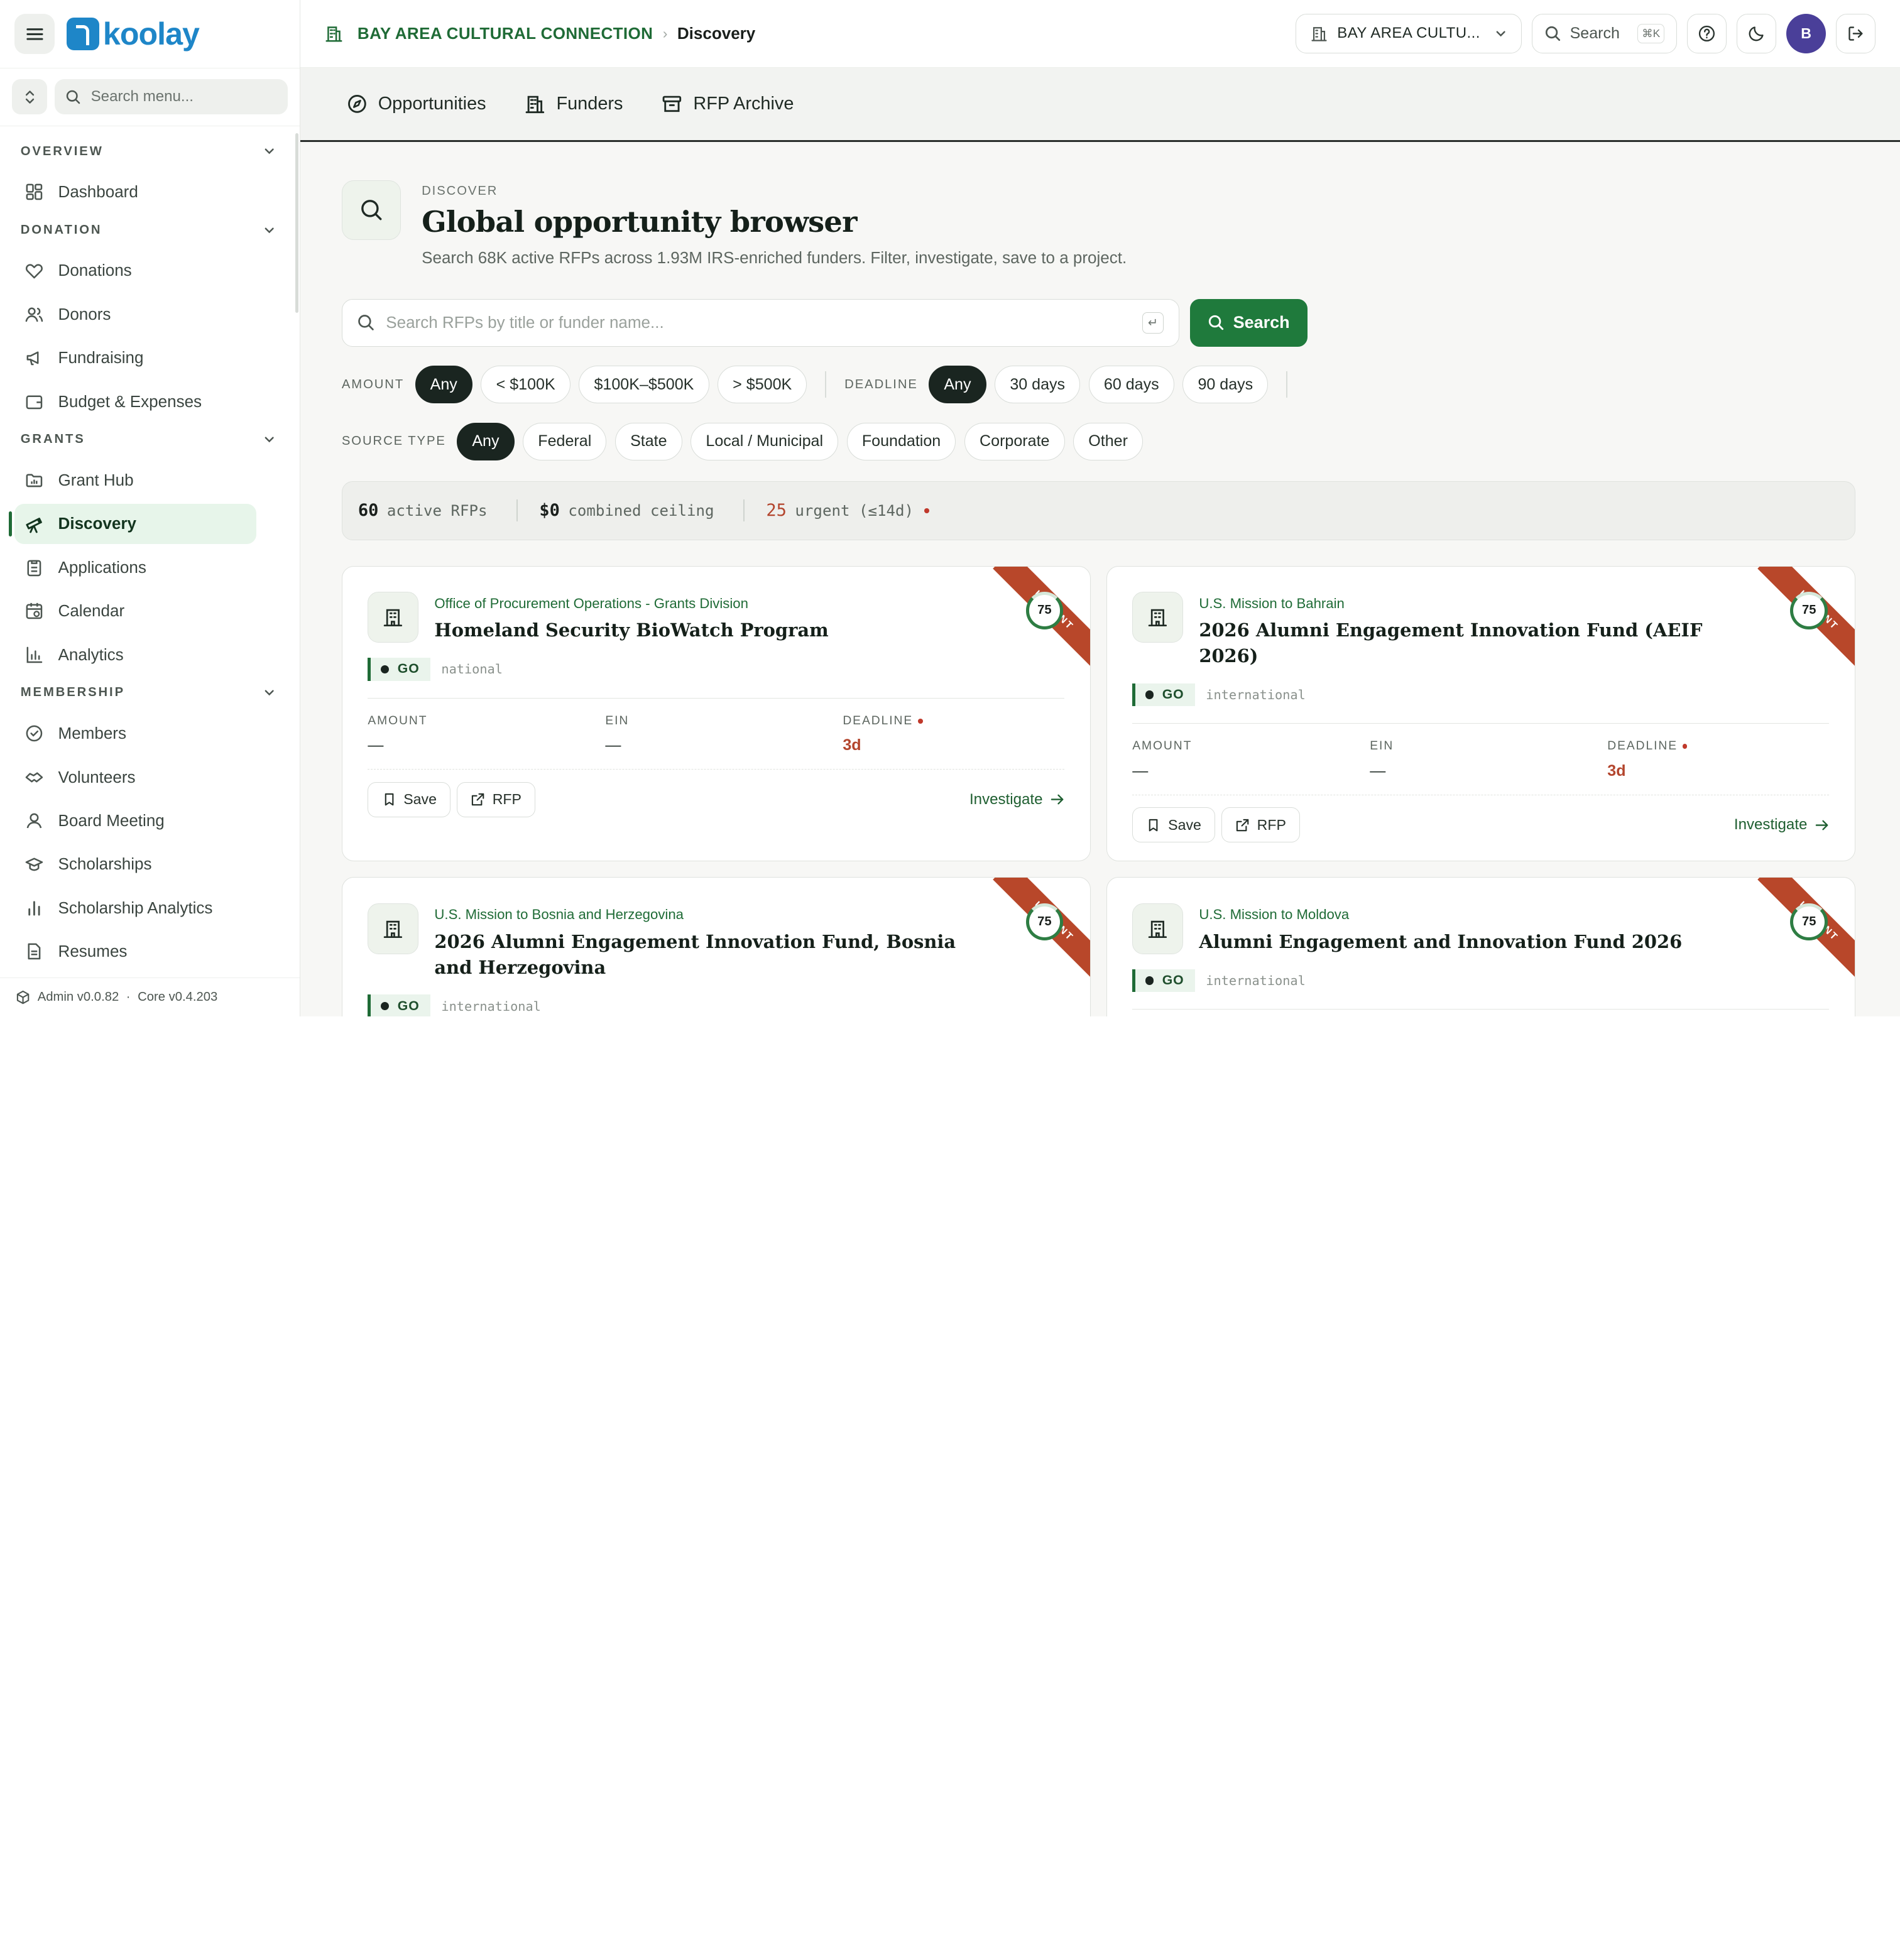 This screenshot has height=1960, width=1900. Describe the element at coordinates (526, 385) in the screenshot. I see `amount-chip-under-100k: < $100K` at that location.